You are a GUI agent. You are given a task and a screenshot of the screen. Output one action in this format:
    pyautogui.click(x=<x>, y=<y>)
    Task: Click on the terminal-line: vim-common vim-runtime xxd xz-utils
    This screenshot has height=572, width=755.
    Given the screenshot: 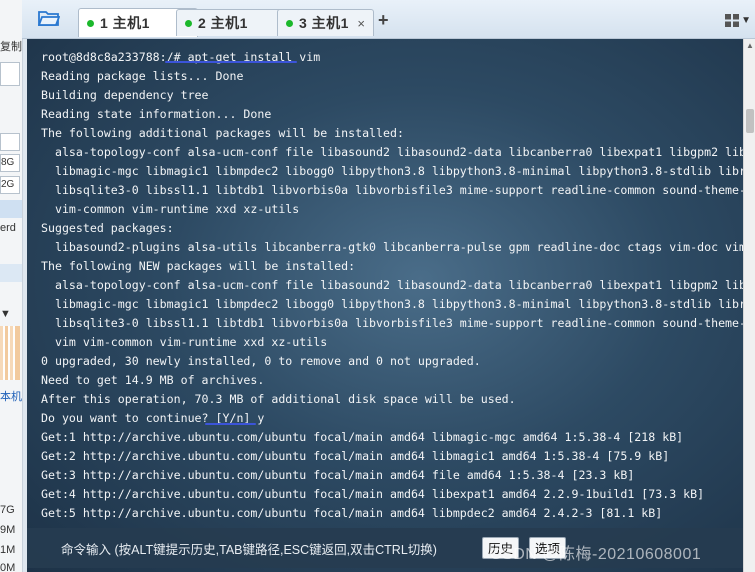 What is the action you would take?
    pyautogui.click(x=170, y=209)
    